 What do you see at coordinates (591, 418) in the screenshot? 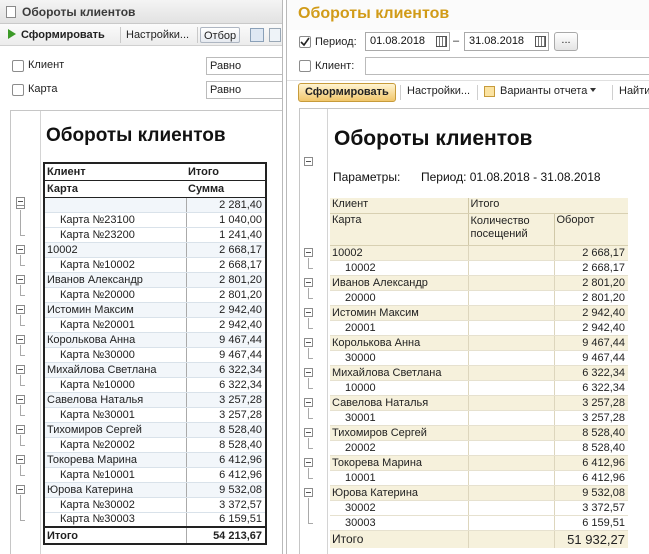
I see `turnover-cell: 3 257,28` at bounding box center [591, 418].